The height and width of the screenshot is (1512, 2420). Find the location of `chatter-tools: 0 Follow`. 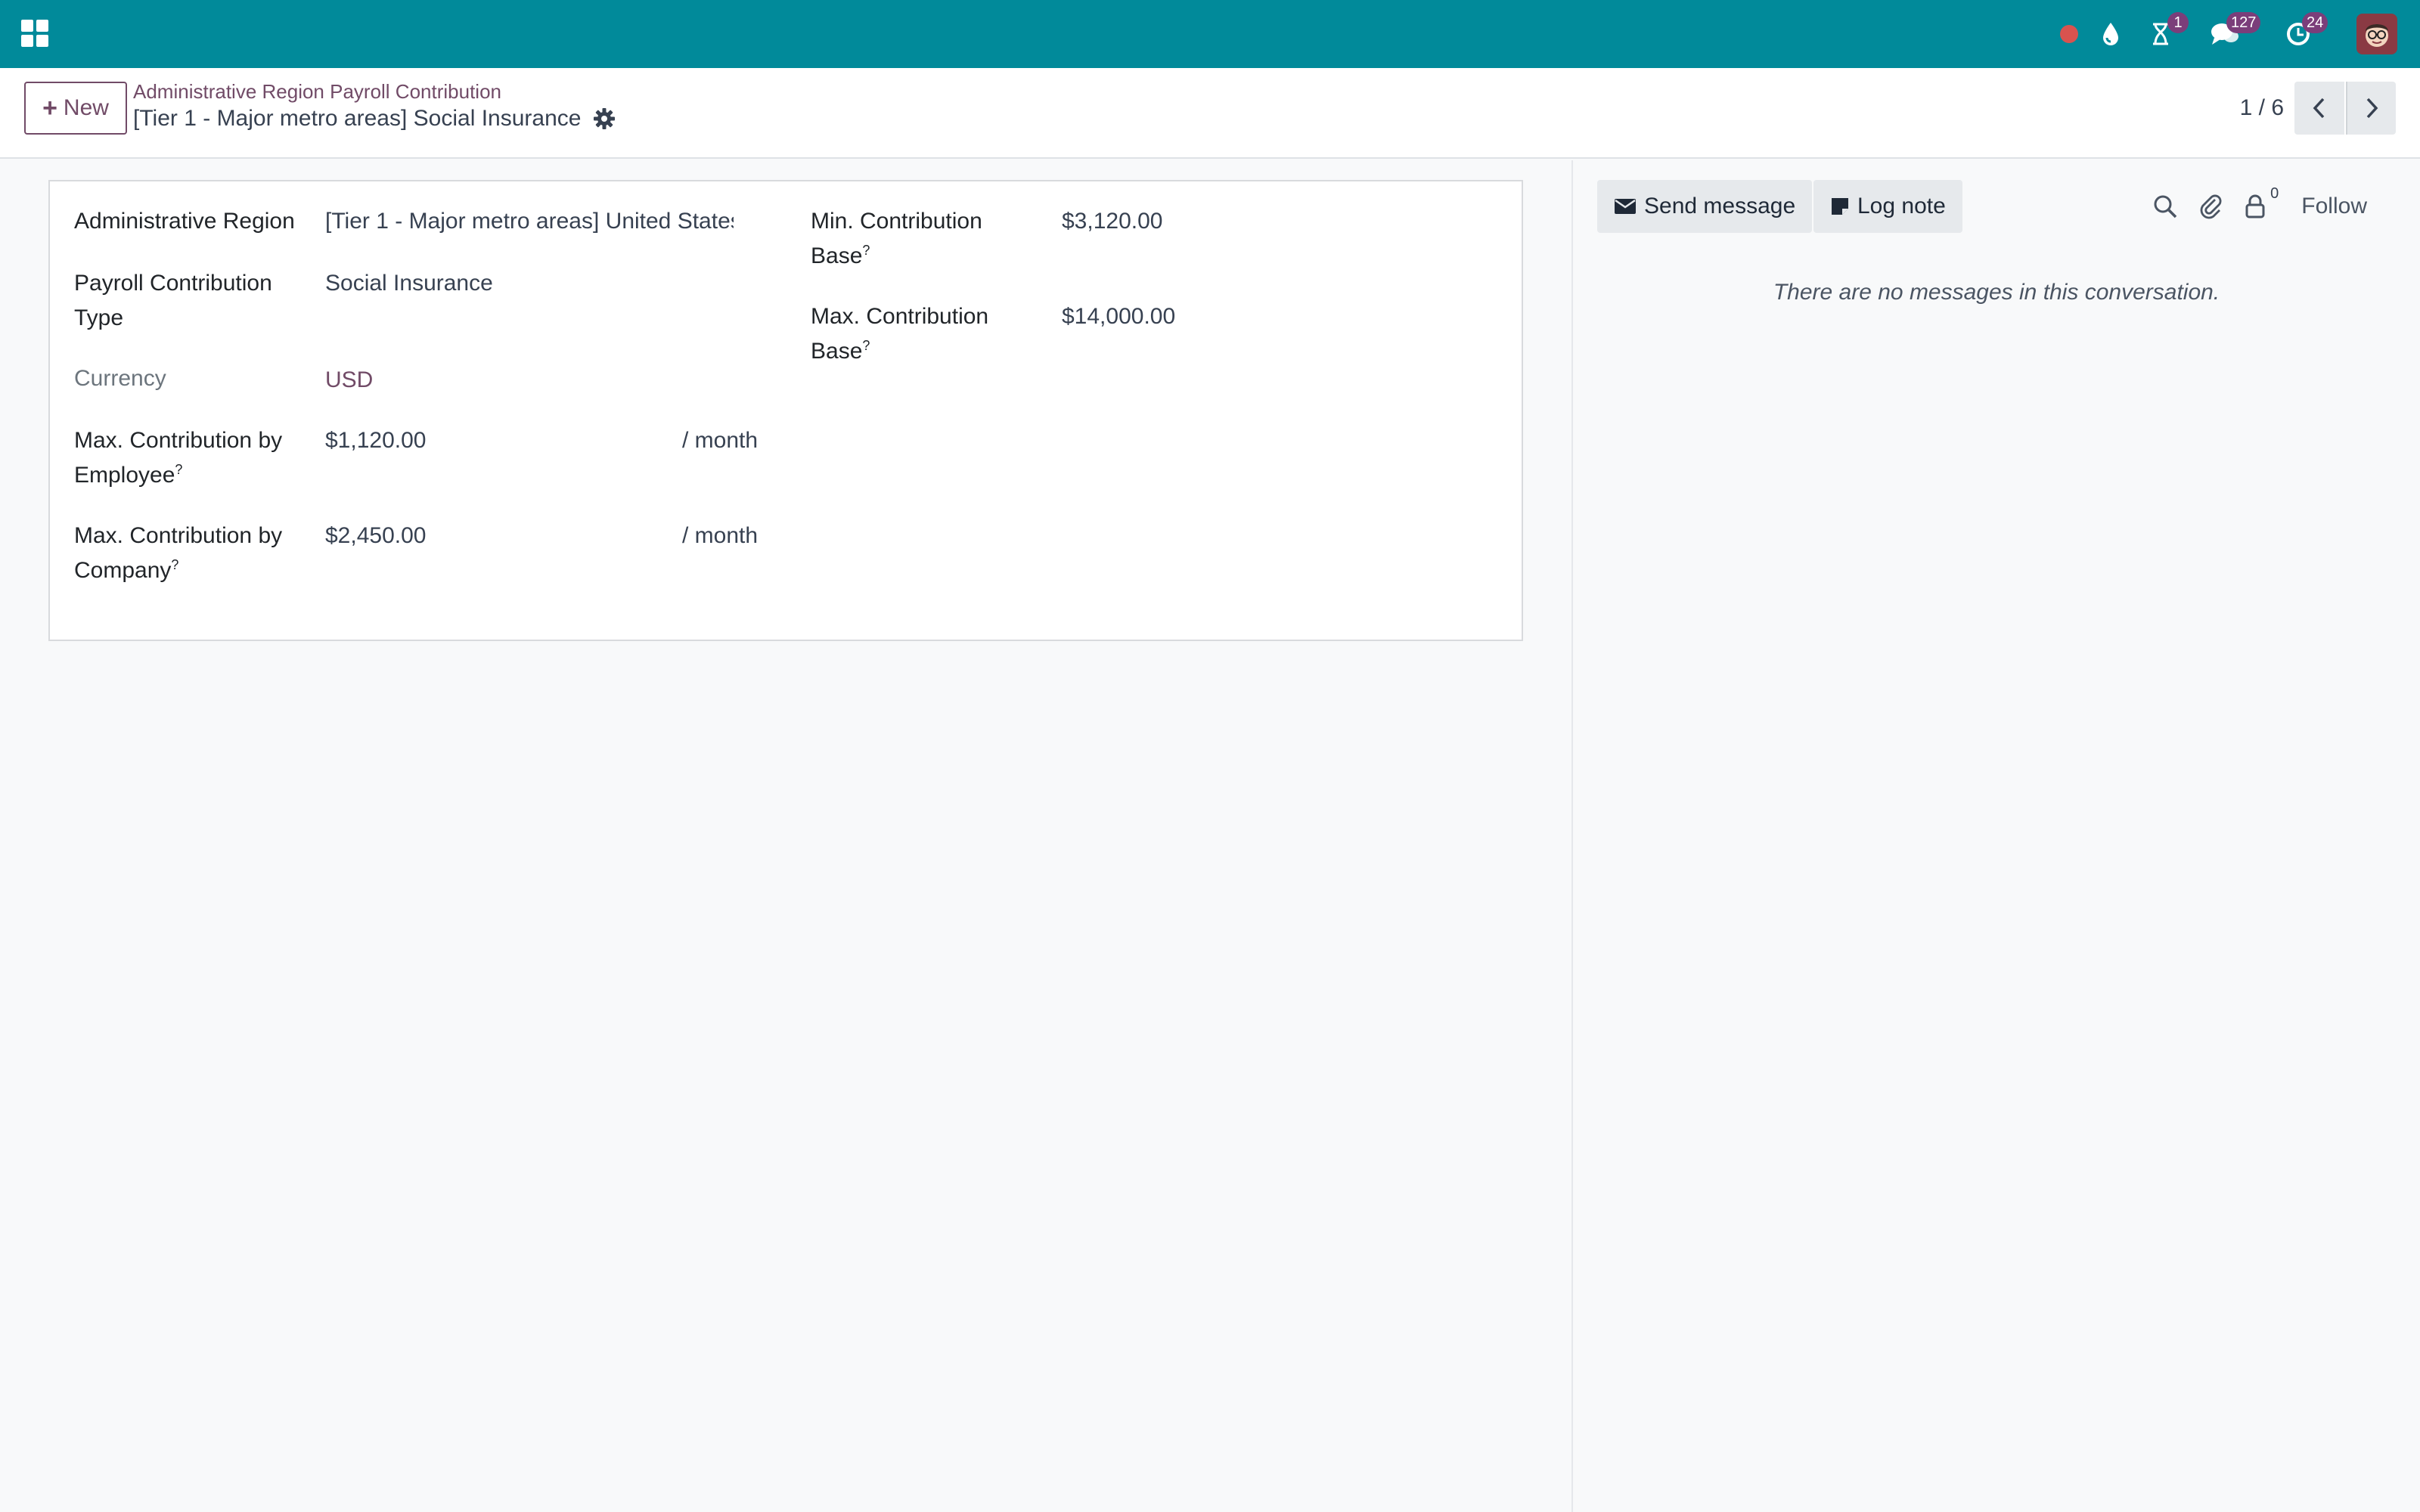

chatter-tools: 0 Follow is located at coordinates (2248, 206).